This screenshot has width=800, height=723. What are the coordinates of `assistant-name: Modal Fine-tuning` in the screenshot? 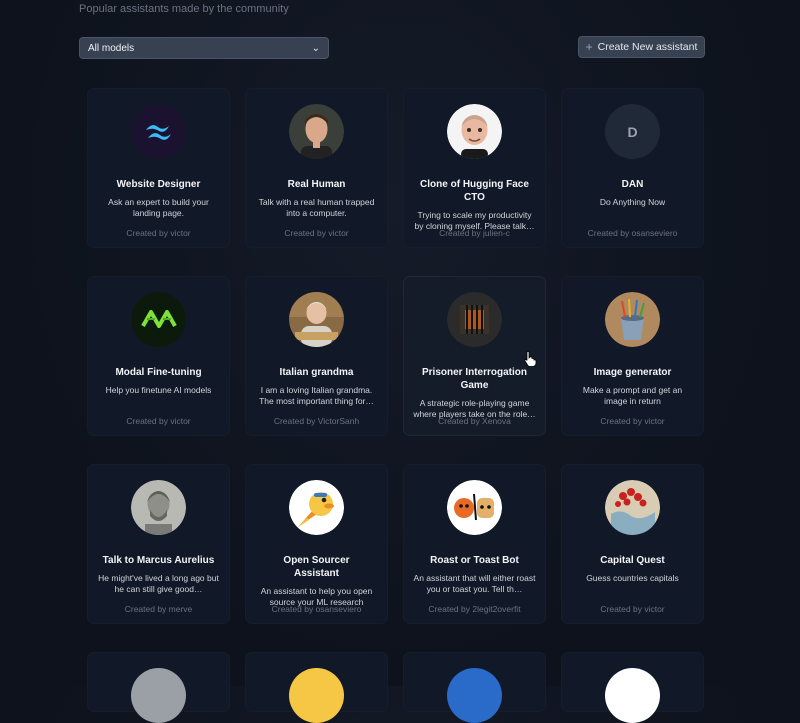 It's located at (158, 372).